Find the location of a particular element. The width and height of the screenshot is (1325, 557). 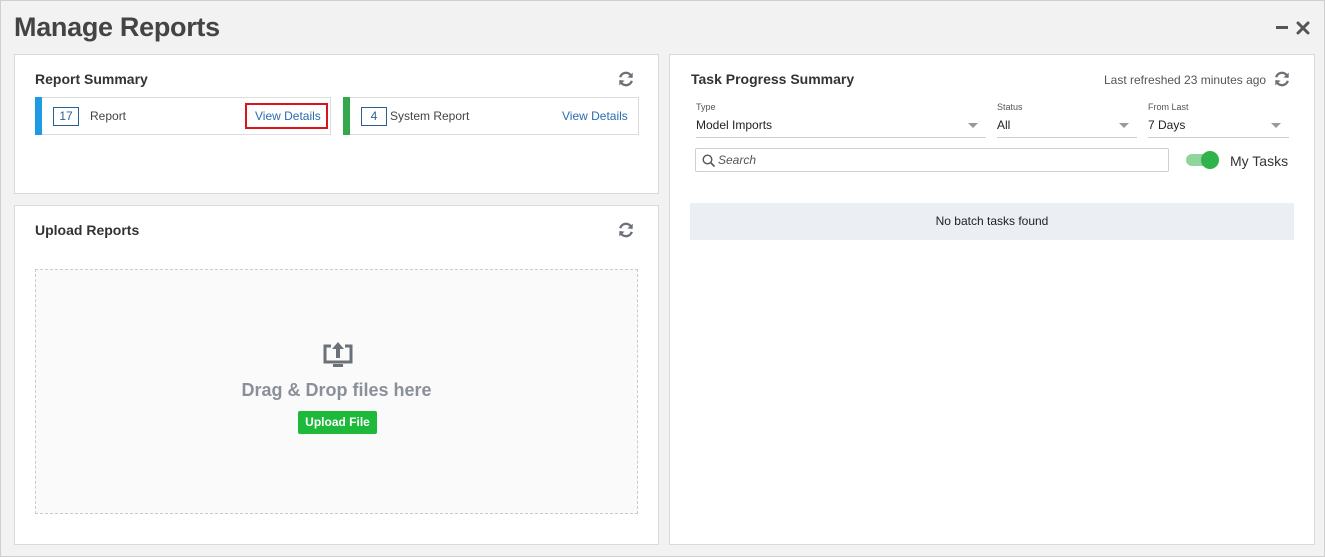

toggle-knob is located at coordinates (1210, 160).